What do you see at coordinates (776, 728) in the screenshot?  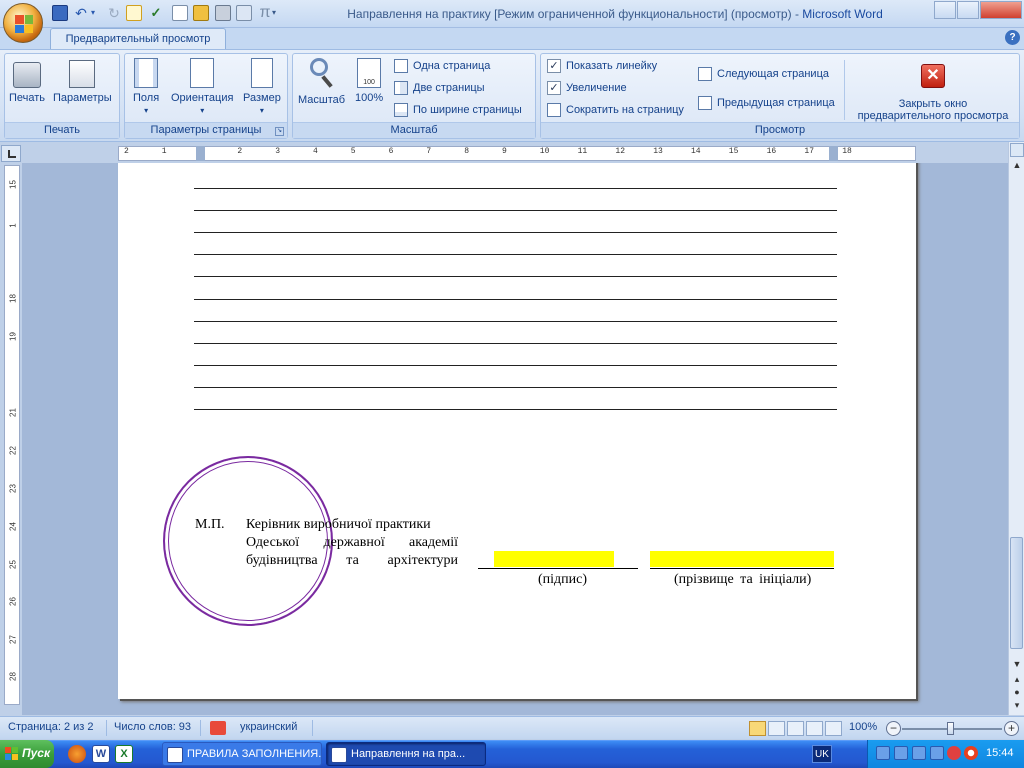 I see `full-screen-reading-icon` at bounding box center [776, 728].